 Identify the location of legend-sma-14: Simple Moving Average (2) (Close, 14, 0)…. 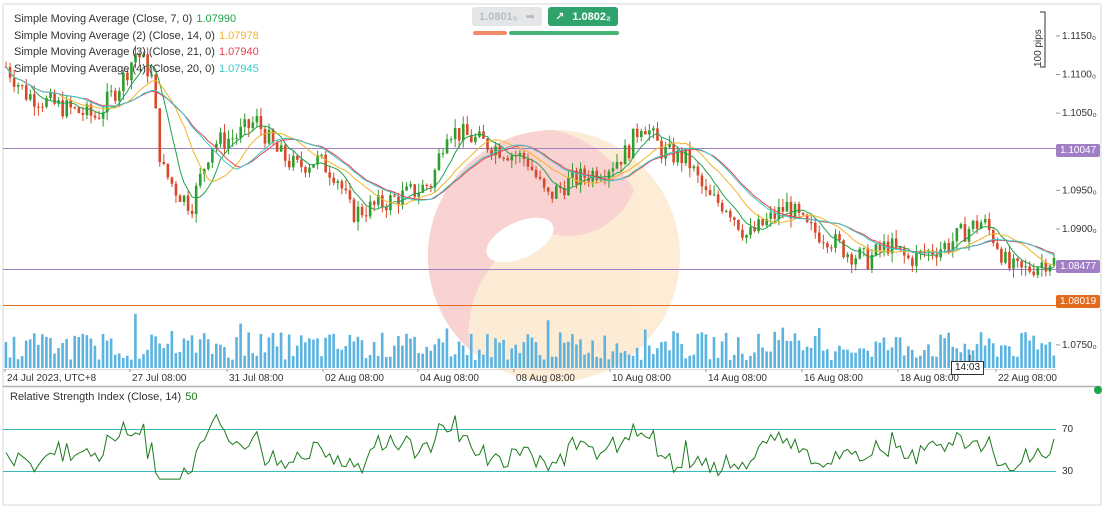
(136, 36).